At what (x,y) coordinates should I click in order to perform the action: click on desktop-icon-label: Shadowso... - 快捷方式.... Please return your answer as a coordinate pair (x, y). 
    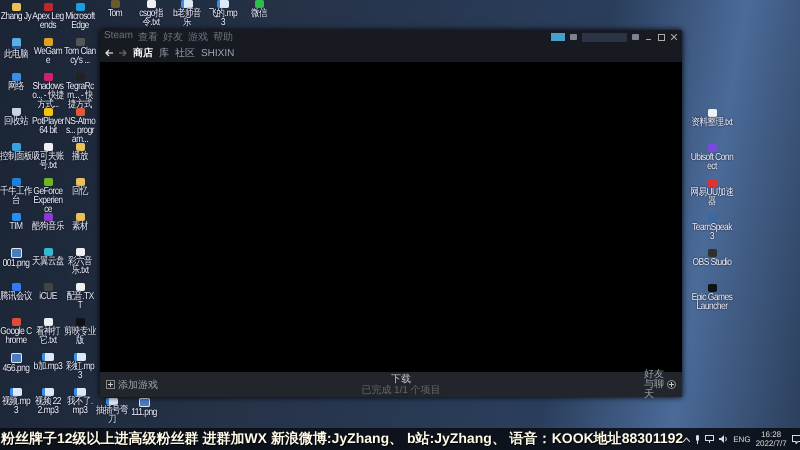
    Looking at the image, I should click on (48, 95).